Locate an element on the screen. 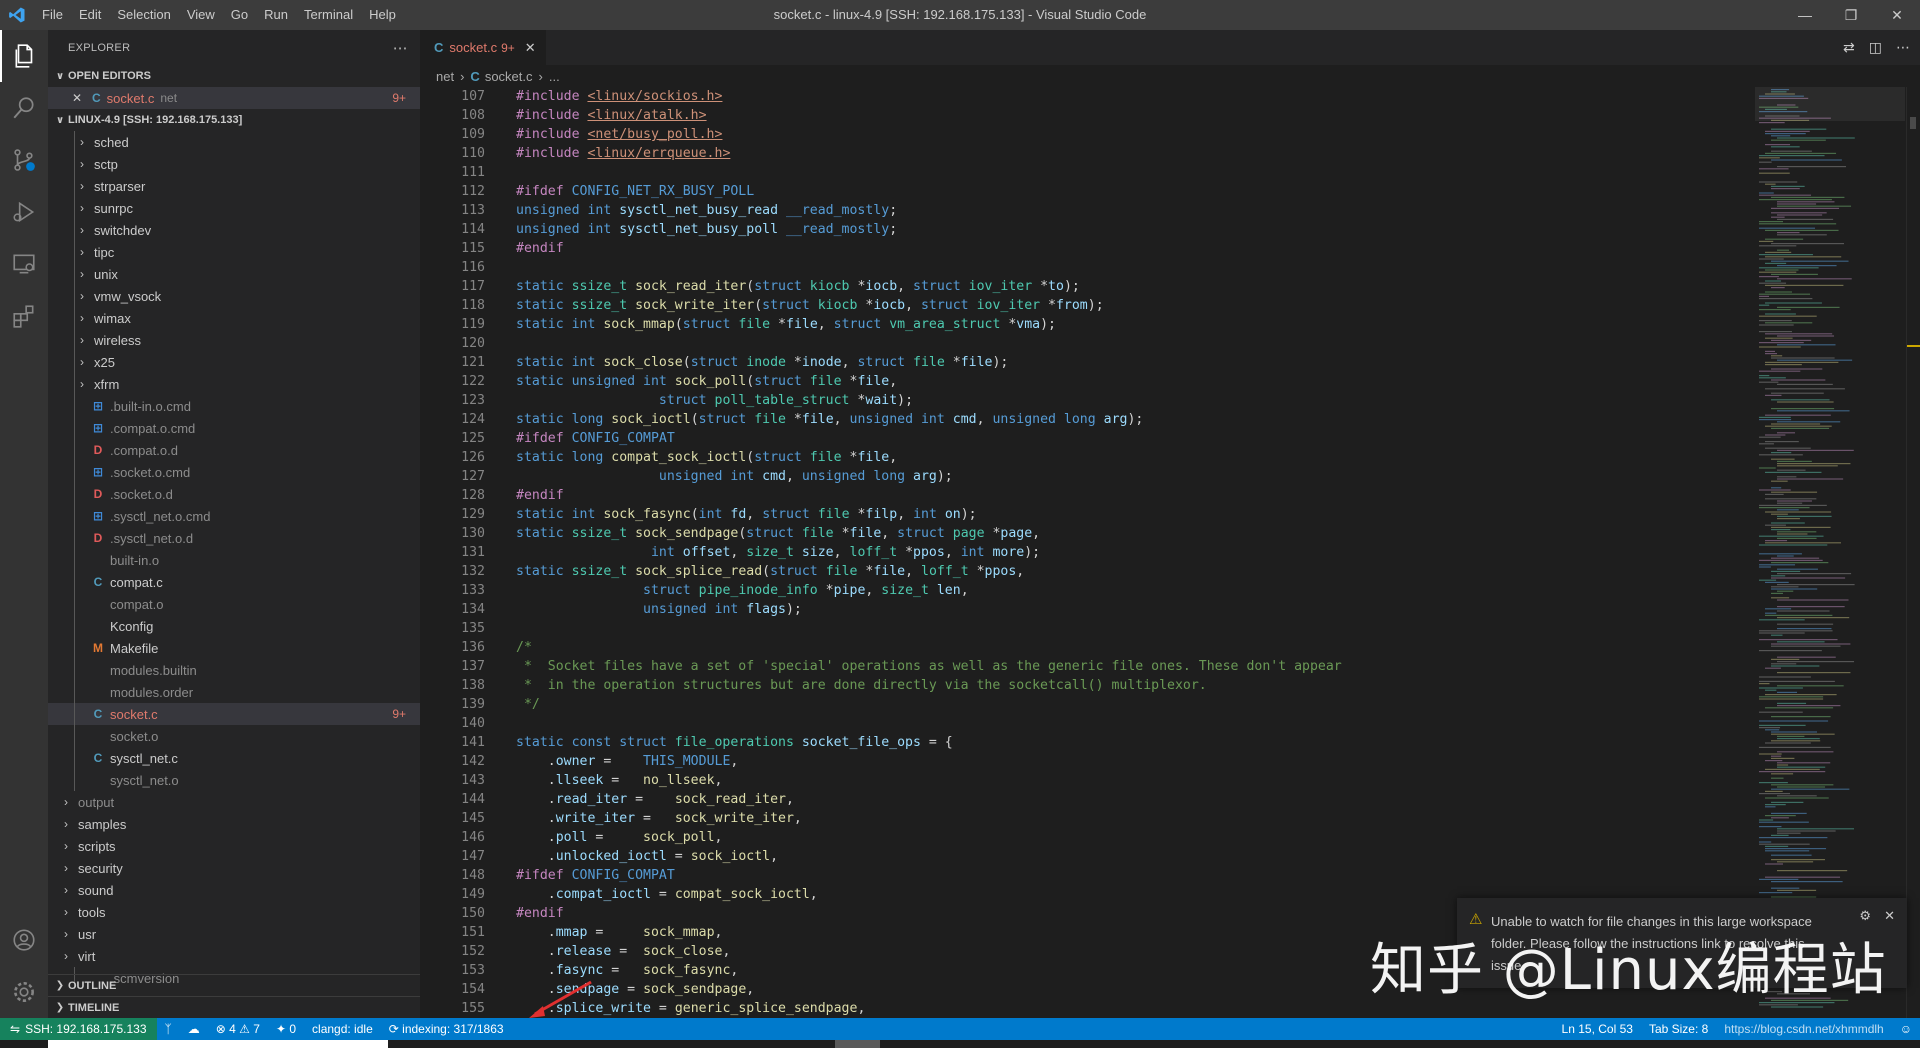 This screenshot has width=1920, height=1048. tree-file: Ccompat.c is located at coordinates (234, 582).